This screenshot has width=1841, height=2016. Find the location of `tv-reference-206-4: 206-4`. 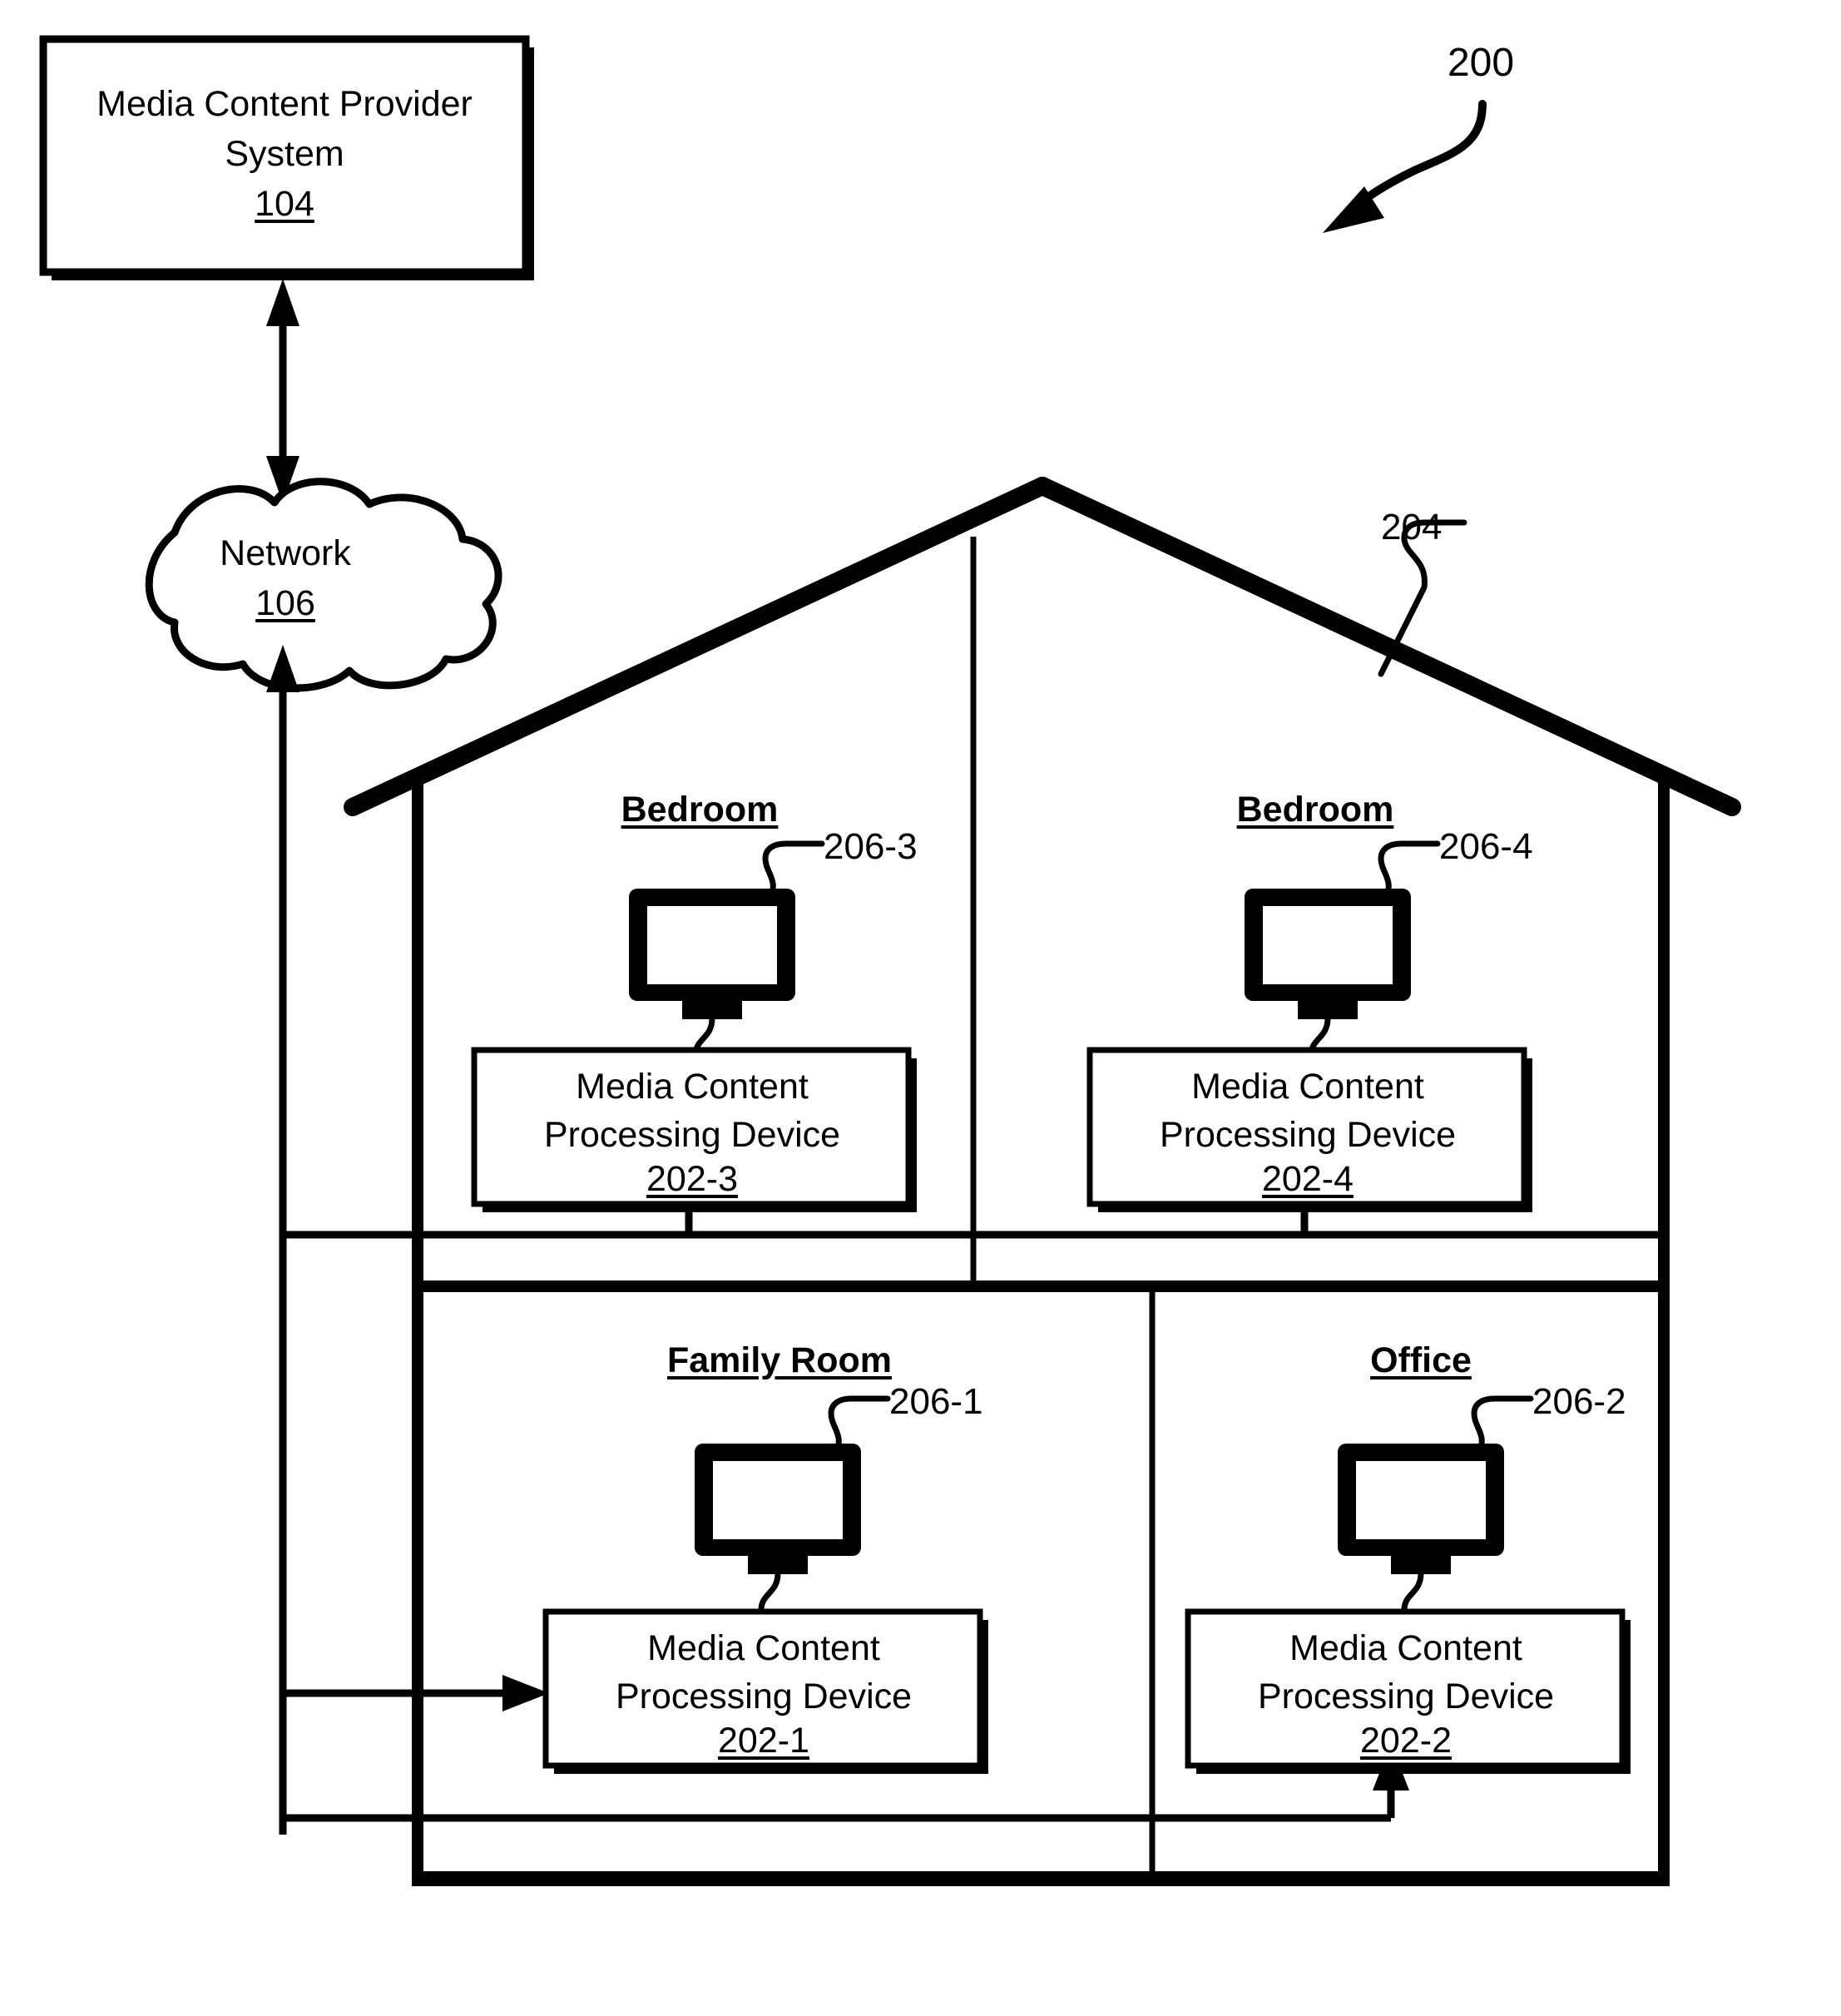

tv-reference-206-4: 206-4 is located at coordinates (1486, 846).